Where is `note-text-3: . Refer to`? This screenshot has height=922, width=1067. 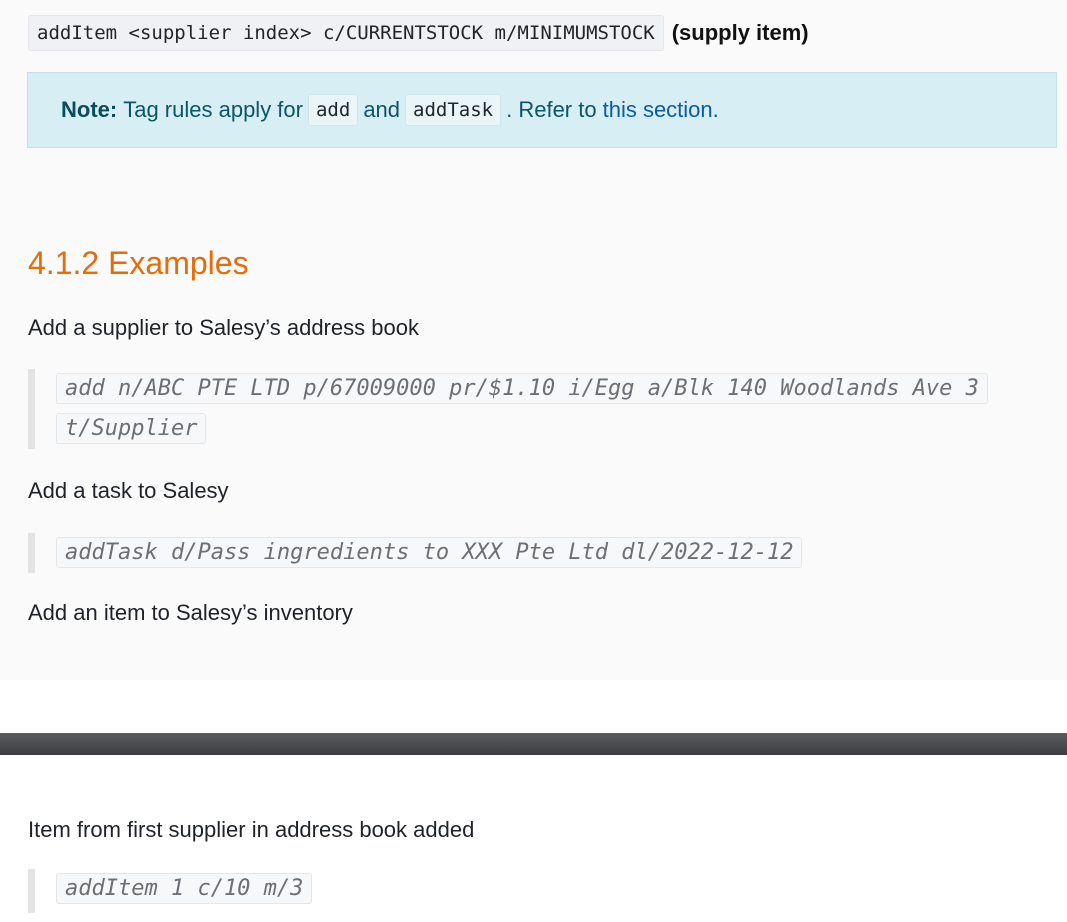 note-text-3: . Refer to is located at coordinates (551, 109).